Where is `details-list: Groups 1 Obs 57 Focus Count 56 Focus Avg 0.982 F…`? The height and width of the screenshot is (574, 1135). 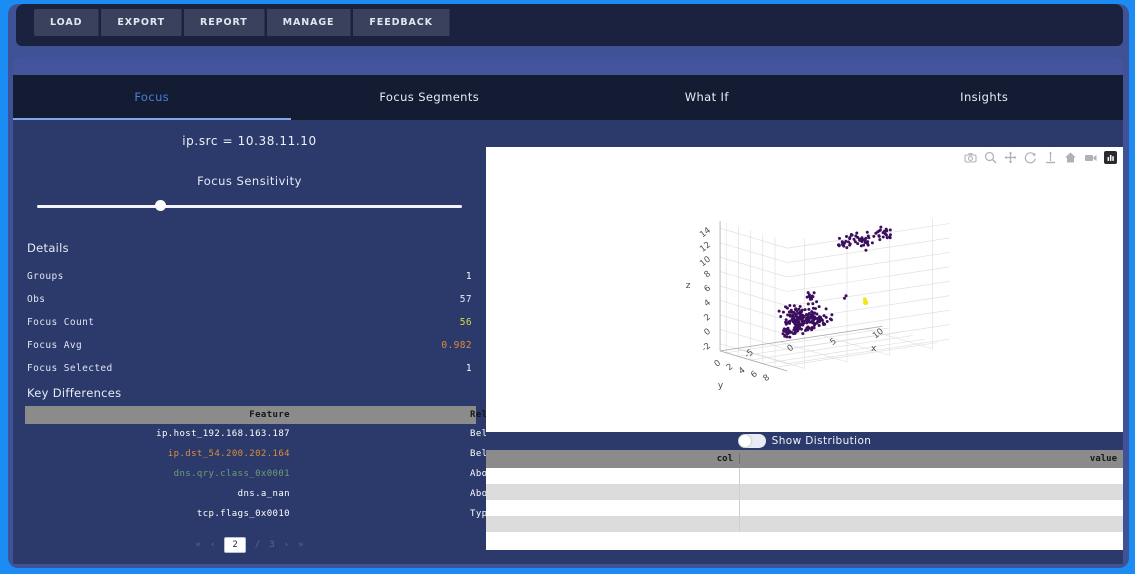
details-list: Groups 1 Obs 57 Focus Count 56 Focus Avg 0.982 F… is located at coordinates (249, 322).